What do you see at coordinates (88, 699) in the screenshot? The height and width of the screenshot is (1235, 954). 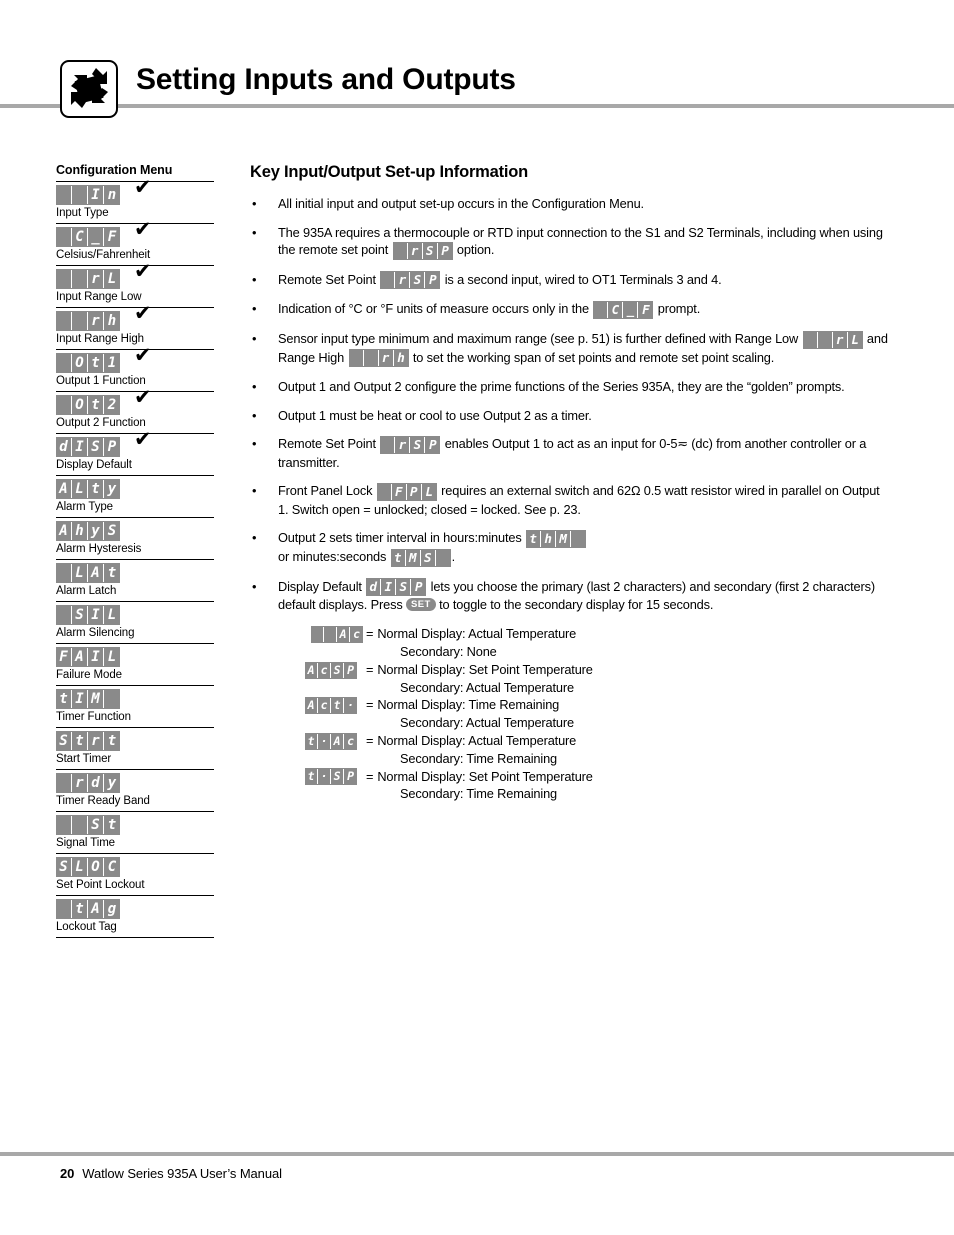 I see `menu-lcd-chip: tIM` at bounding box center [88, 699].